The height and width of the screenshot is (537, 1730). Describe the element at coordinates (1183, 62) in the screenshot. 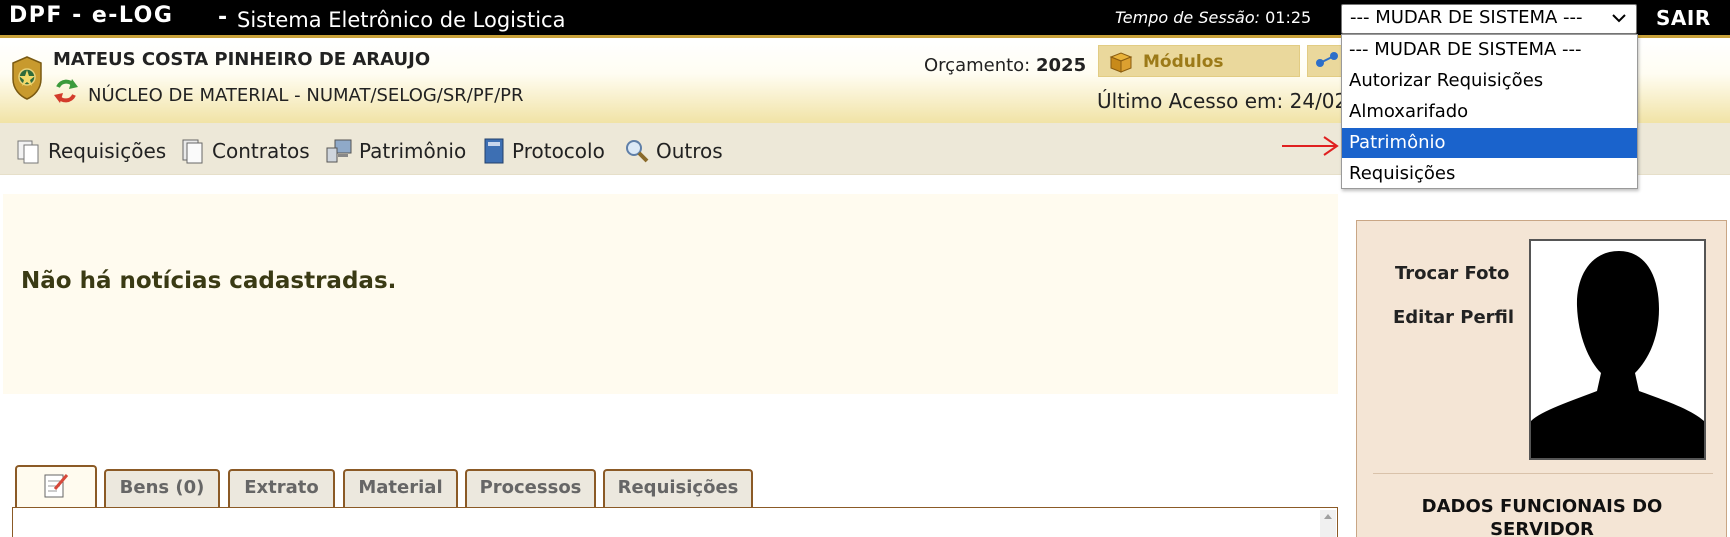

I see `modules-label: Módulos` at that location.